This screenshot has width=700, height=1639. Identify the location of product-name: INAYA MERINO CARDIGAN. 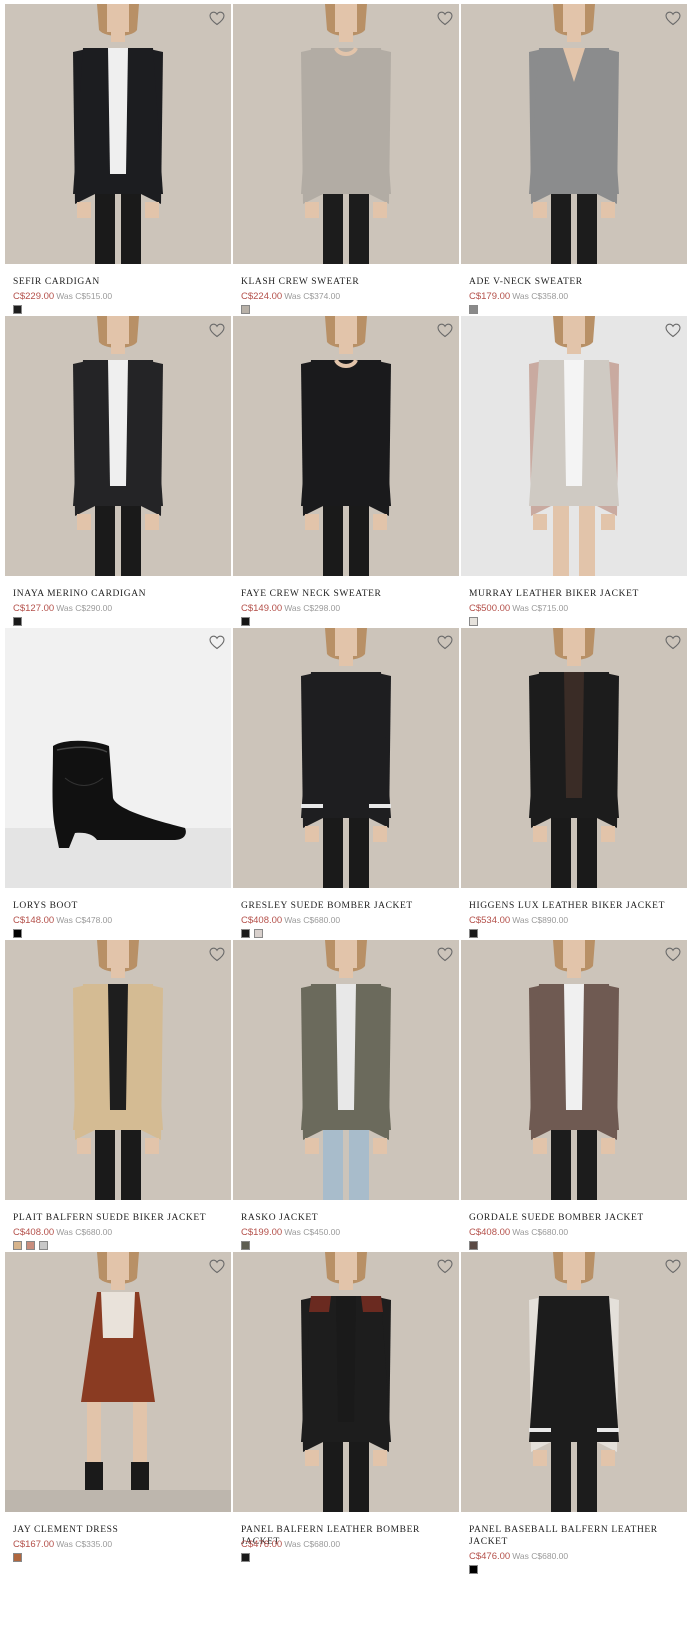
(120, 594).